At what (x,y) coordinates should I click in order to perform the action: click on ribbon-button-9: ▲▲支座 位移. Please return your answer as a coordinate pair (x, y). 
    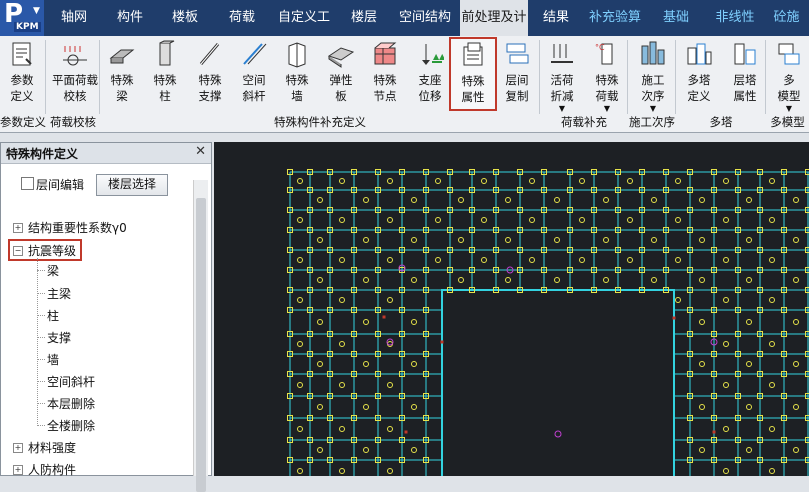
    Looking at the image, I should click on (430, 73).